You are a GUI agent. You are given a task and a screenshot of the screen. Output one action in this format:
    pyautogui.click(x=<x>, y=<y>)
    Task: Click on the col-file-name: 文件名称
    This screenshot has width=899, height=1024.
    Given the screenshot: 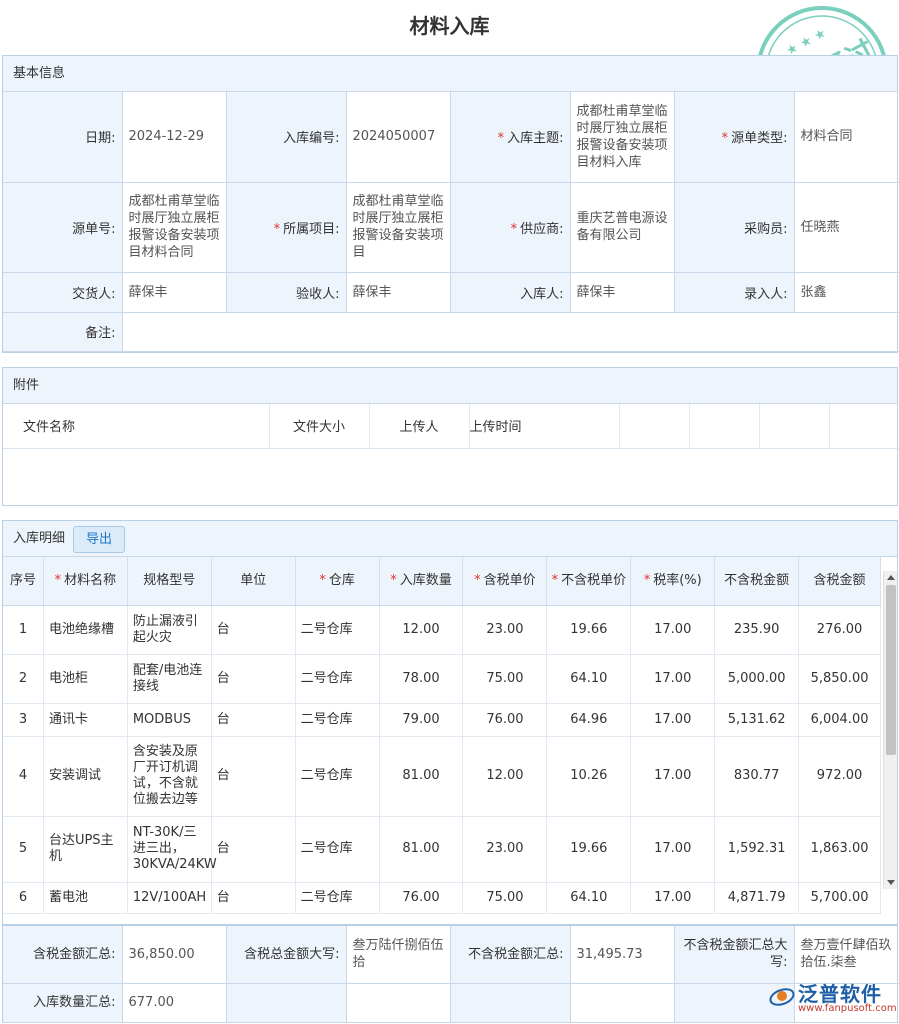 What is the action you would take?
    pyautogui.click(x=136, y=426)
    